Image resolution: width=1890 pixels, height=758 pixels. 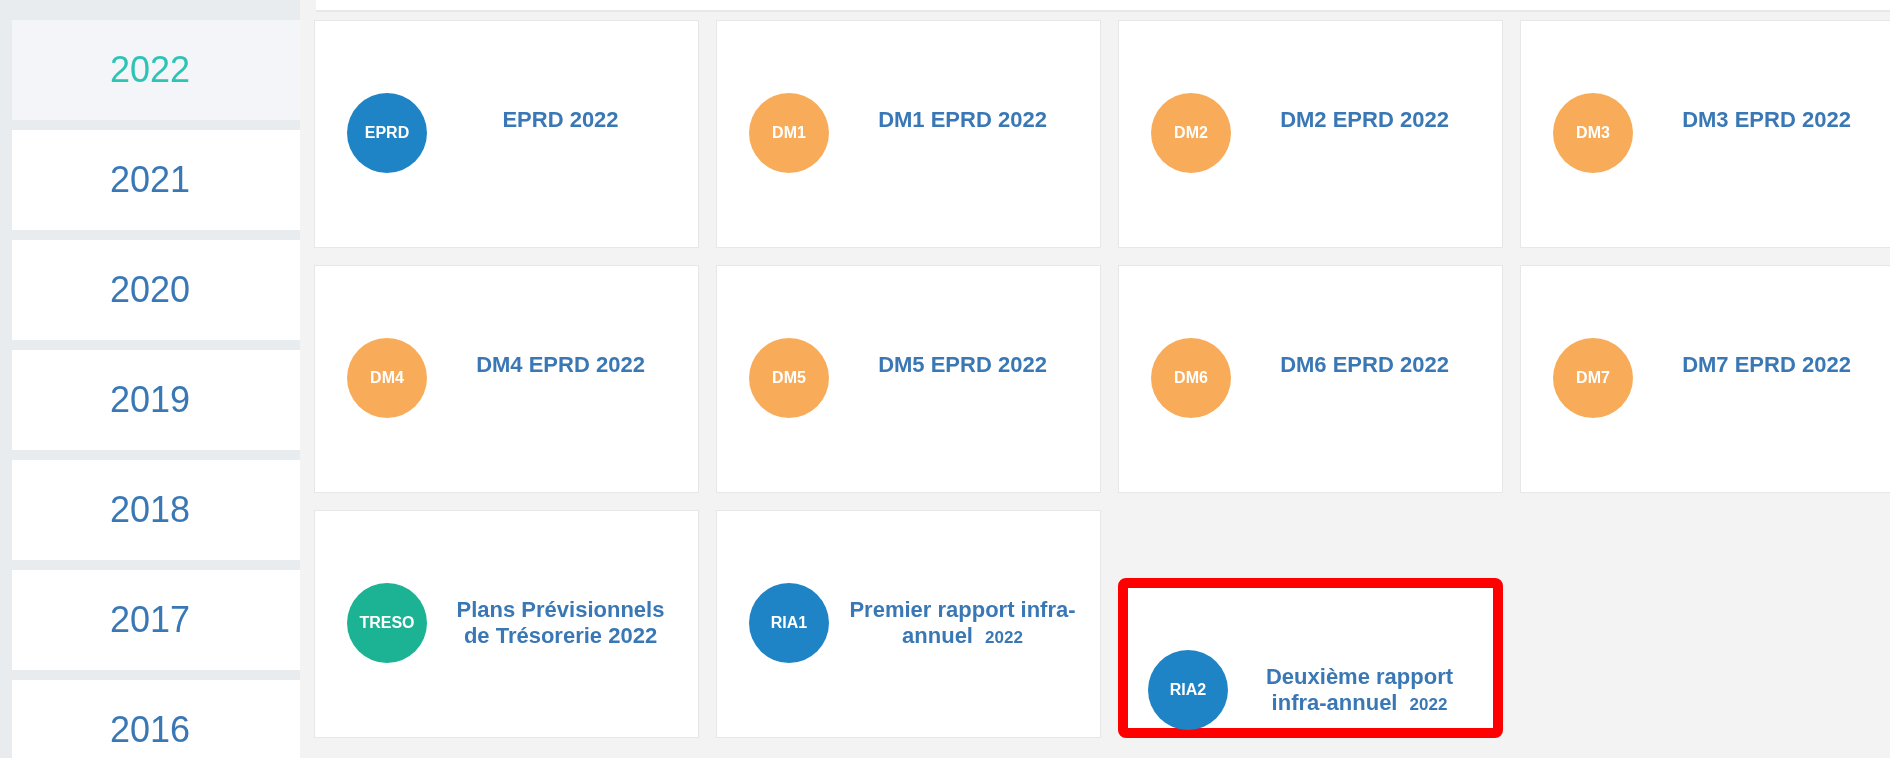 I want to click on report-badge: DM5, so click(x=789, y=378).